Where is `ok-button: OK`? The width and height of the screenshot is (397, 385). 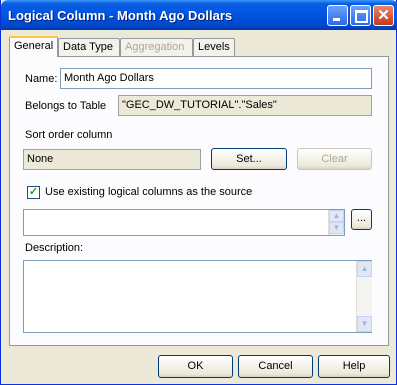
ok-button: OK is located at coordinates (195, 366).